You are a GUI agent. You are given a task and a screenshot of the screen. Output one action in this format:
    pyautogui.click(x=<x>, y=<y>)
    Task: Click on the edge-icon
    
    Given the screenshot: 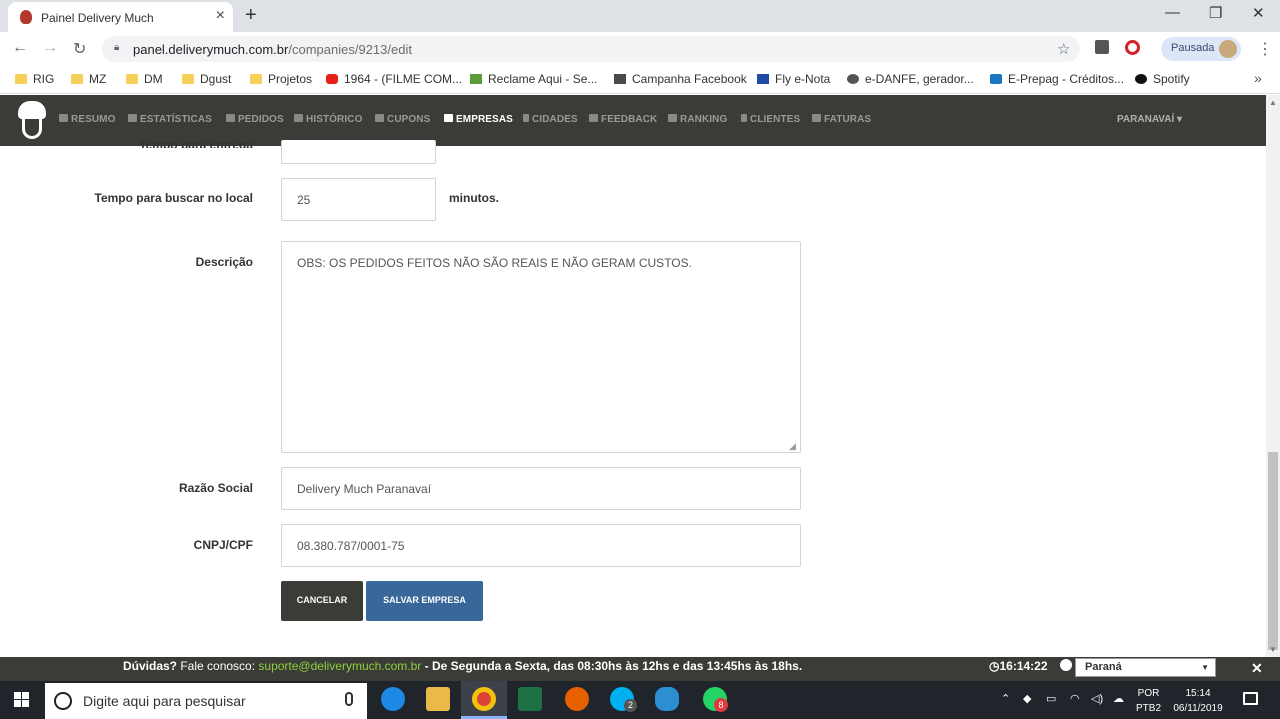 What is the action you would take?
    pyautogui.click(x=393, y=699)
    